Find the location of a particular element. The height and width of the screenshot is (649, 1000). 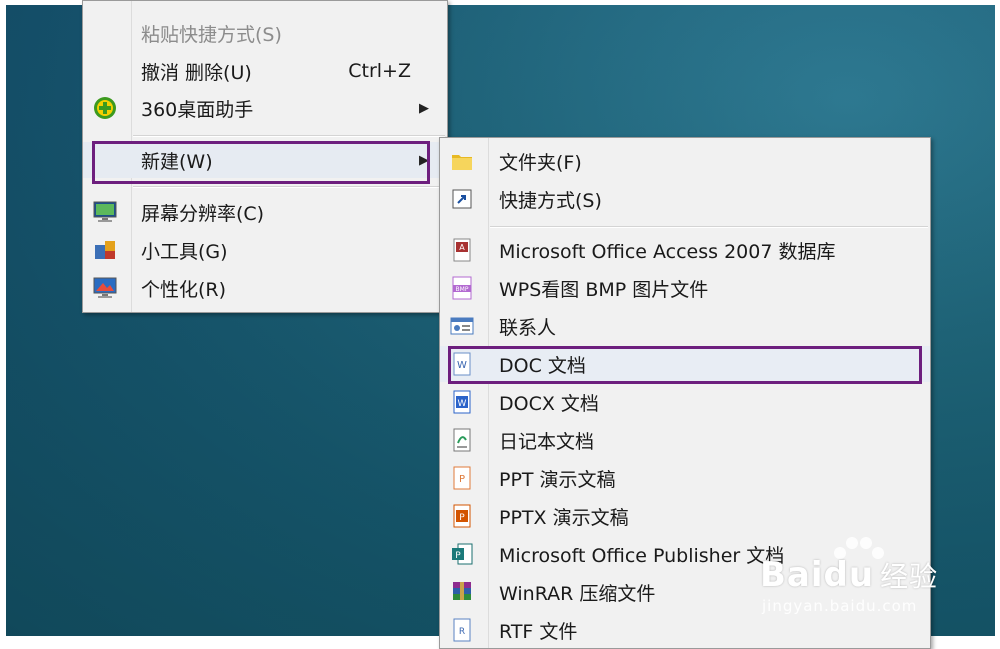

submenu-item-label: Microsoft Office Publisher 文档 is located at coordinates (642, 555).